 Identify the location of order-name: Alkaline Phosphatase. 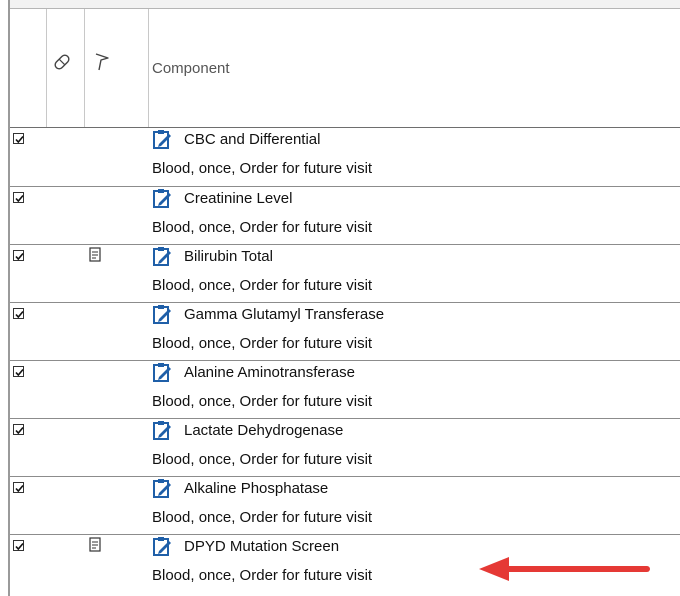
(256, 488).